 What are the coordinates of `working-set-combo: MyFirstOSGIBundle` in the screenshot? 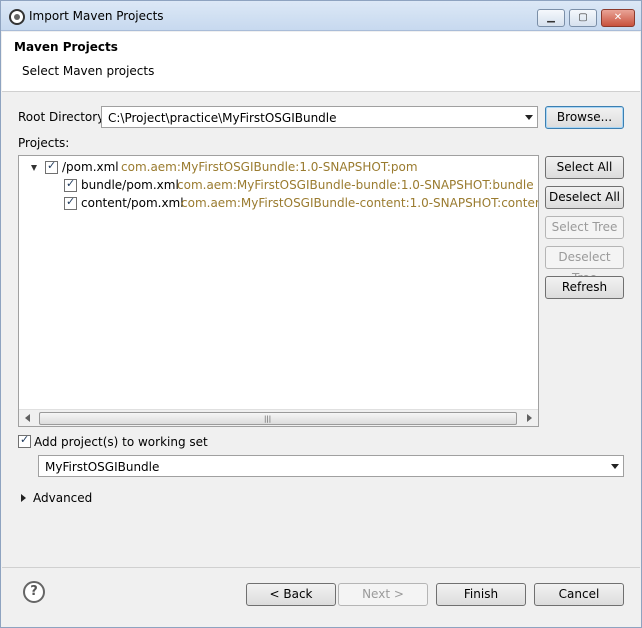 It's located at (331, 466).